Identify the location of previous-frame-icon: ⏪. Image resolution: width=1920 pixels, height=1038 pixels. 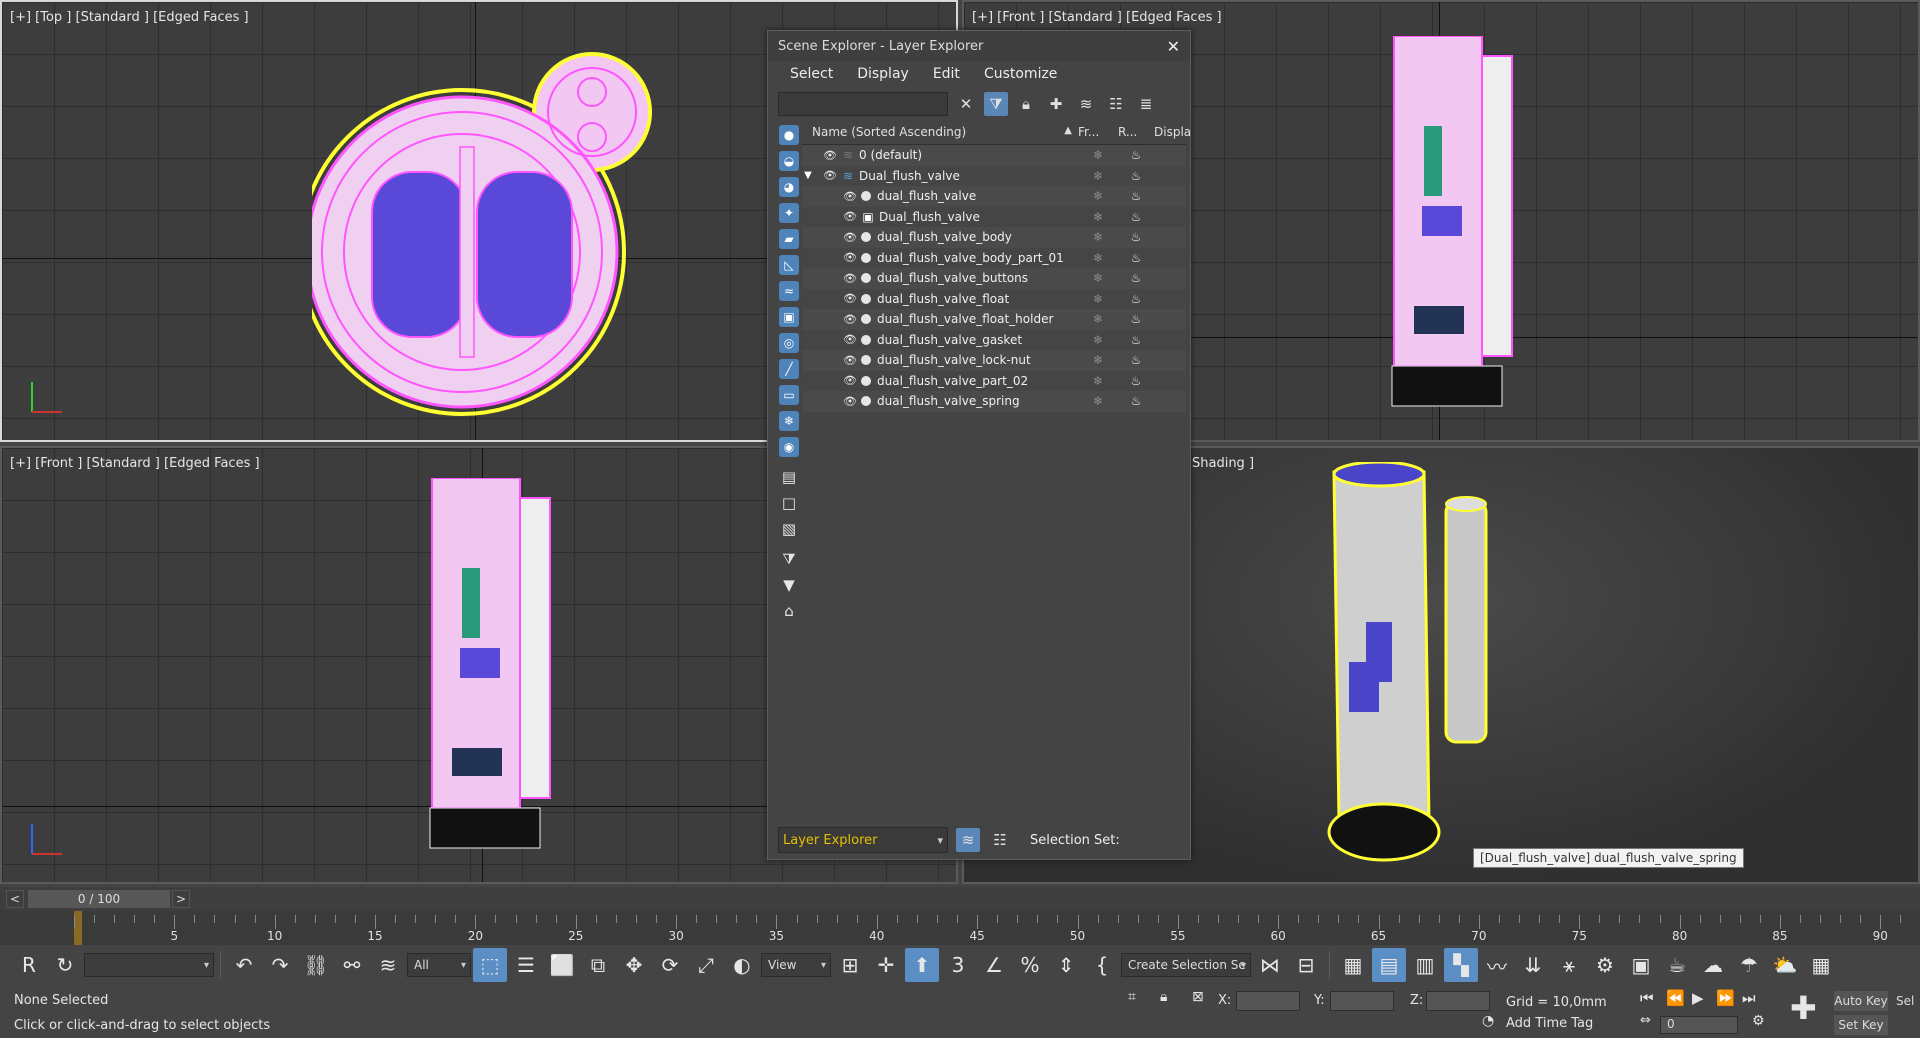
(1675, 998).